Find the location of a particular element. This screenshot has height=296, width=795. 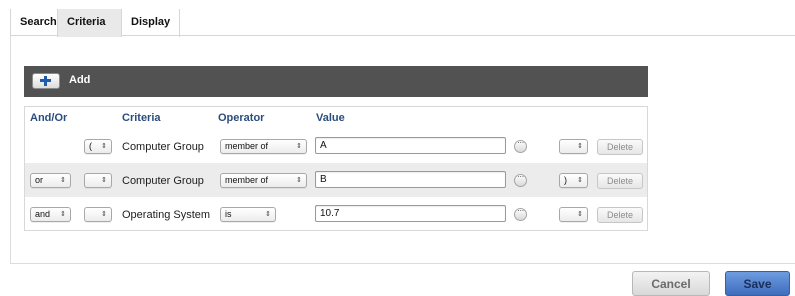

header-value: Value is located at coordinates (330, 118).